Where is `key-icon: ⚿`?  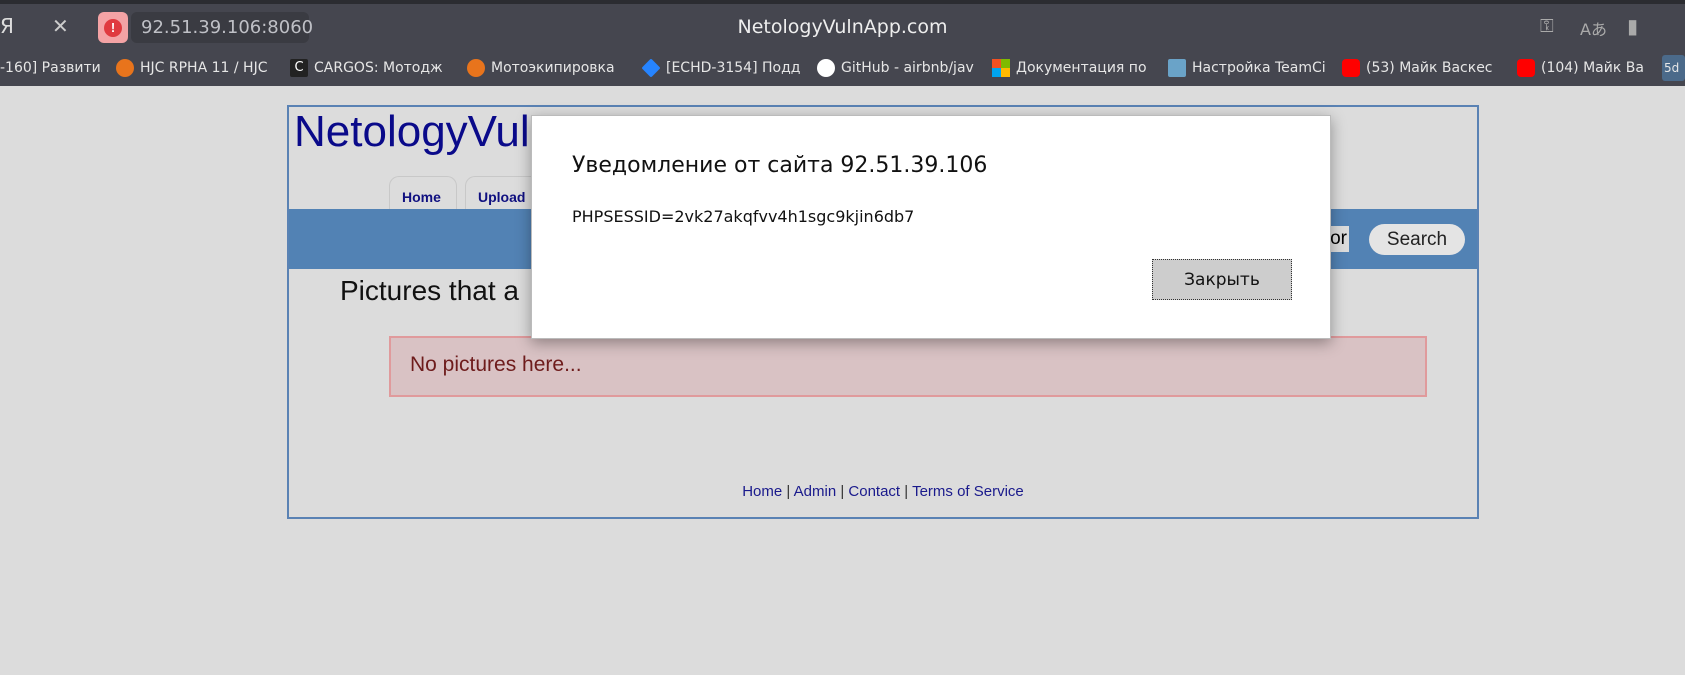
key-icon: ⚿ is located at coordinates (1547, 26).